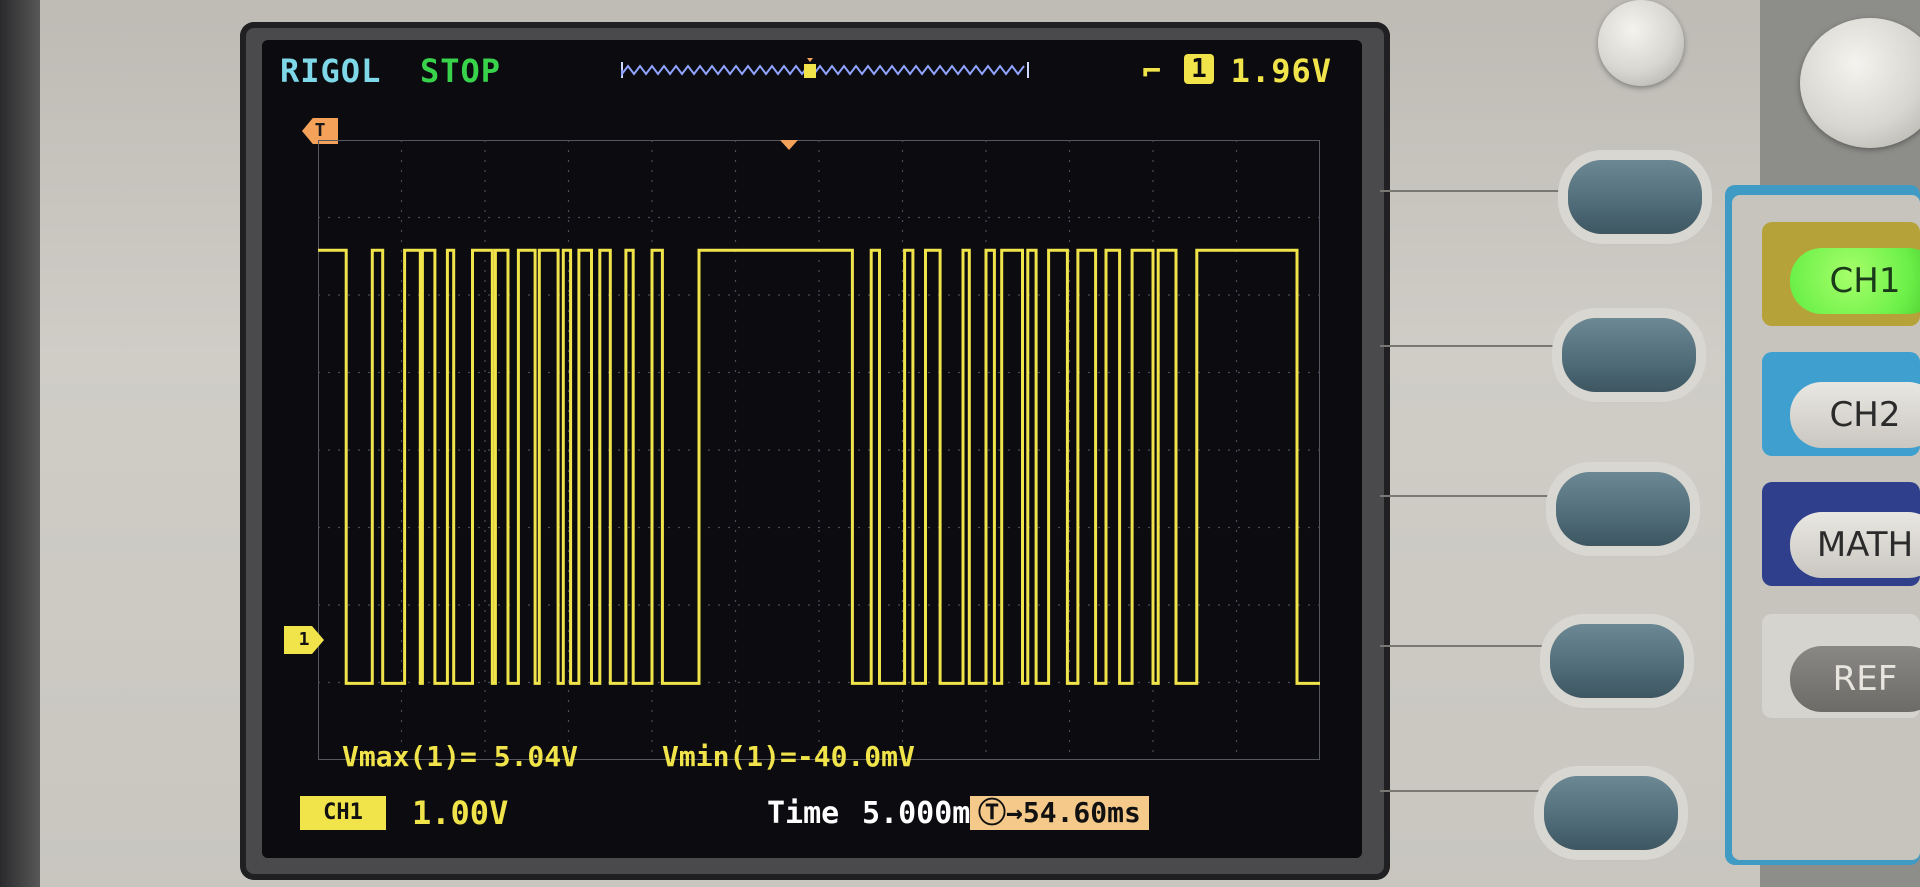  Describe the element at coordinates (1855, 545) in the screenshot. I see `math-button: MATH` at that location.